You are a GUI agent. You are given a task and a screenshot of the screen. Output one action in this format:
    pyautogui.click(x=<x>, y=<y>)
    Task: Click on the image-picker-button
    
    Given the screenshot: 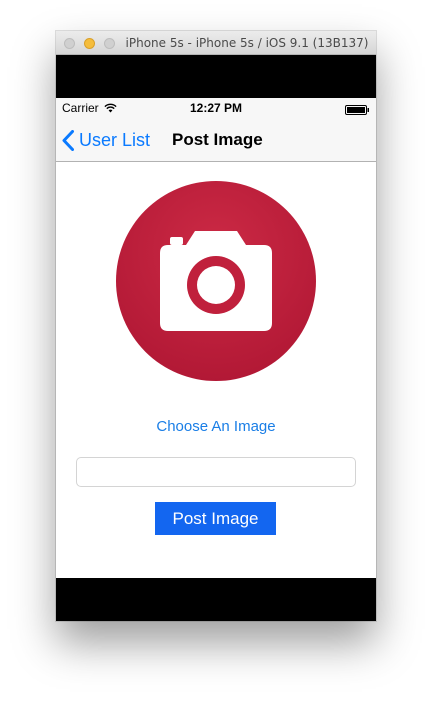 What is the action you would take?
    pyautogui.click(x=216, y=281)
    